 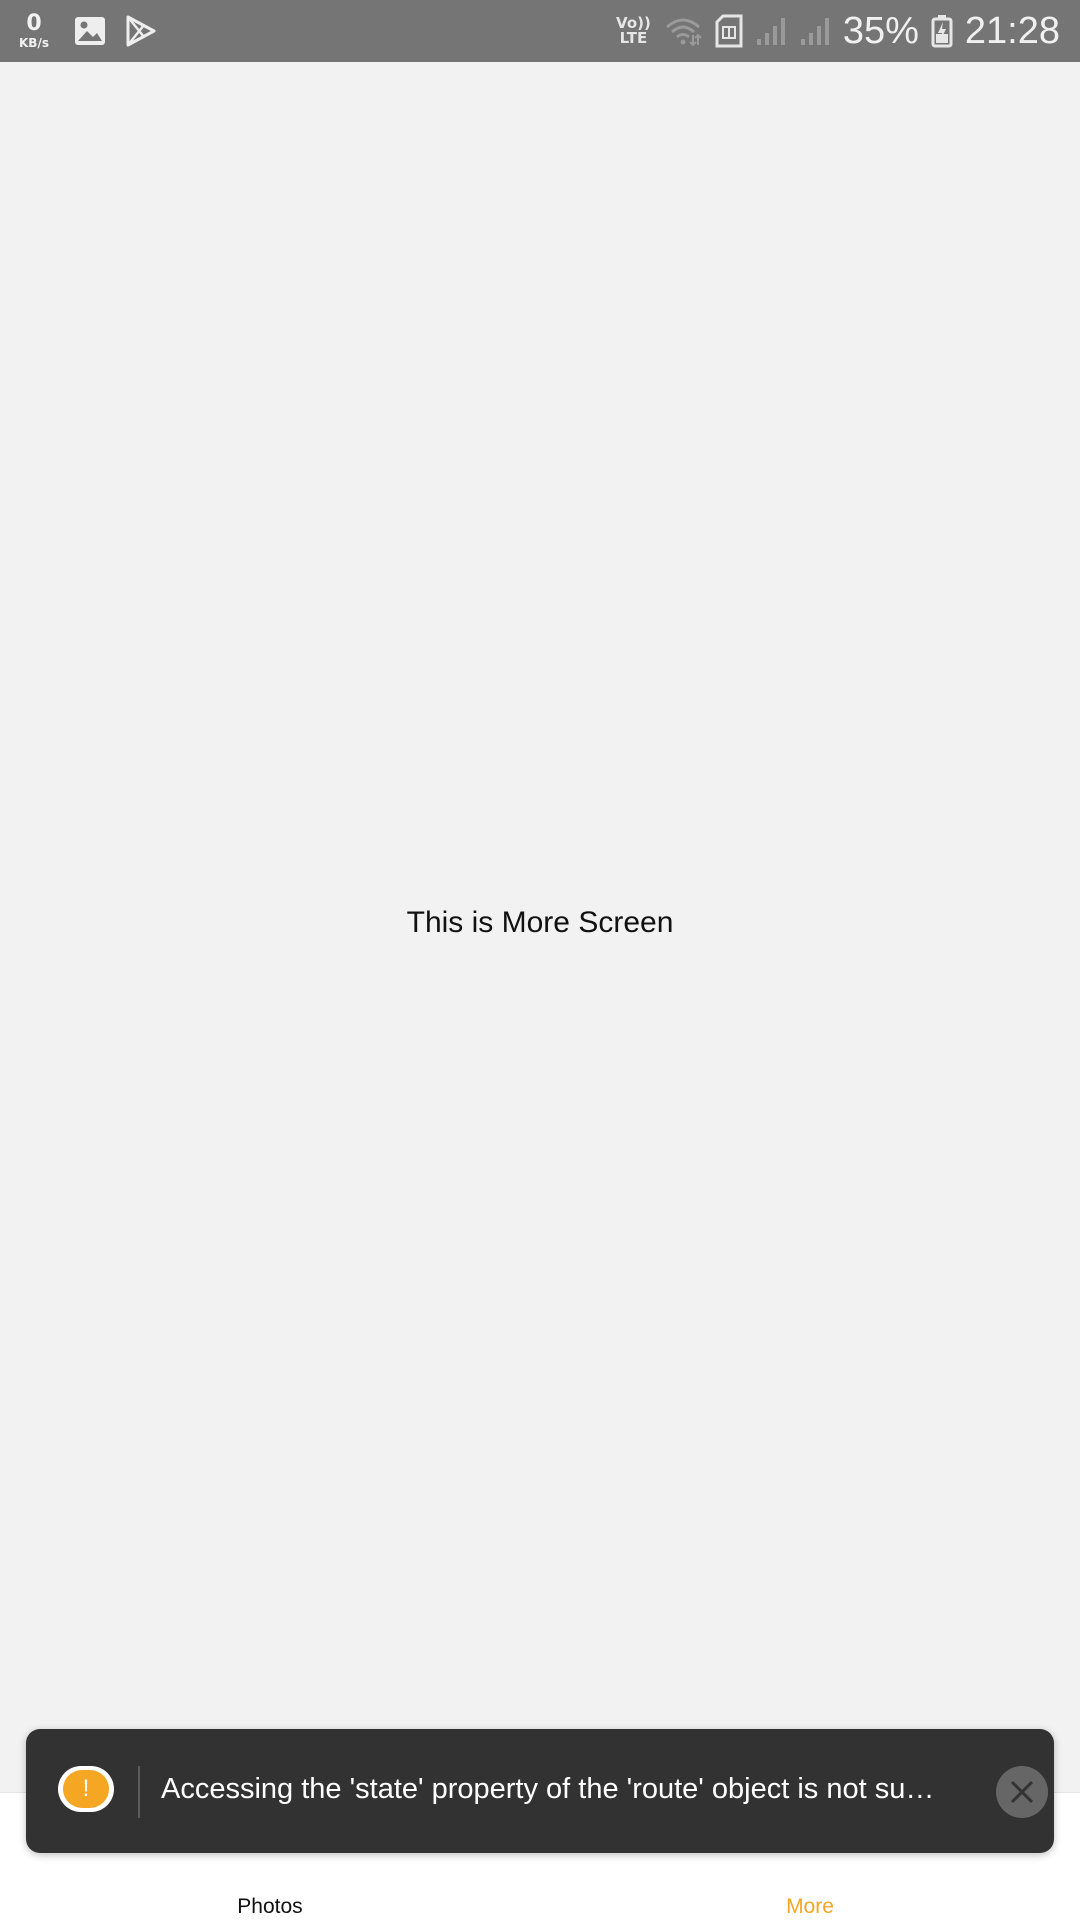 What do you see at coordinates (270, 1906) in the screenshot?
I see `tab-photos-label: Photos` at bounding box center [270, 1906].